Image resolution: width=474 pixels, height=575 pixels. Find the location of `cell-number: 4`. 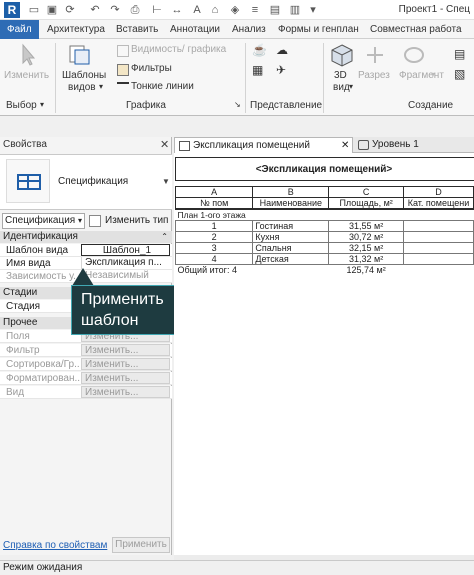

cell-number: 4 is located at coordinates (214, 259).